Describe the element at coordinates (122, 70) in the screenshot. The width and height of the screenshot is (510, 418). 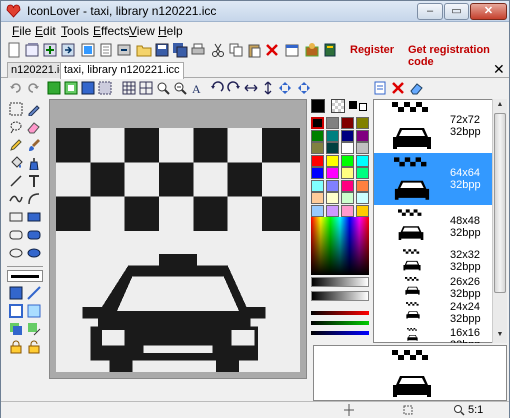
I see `tab-taxi-library: taxi, library n120221.icc` at that location.